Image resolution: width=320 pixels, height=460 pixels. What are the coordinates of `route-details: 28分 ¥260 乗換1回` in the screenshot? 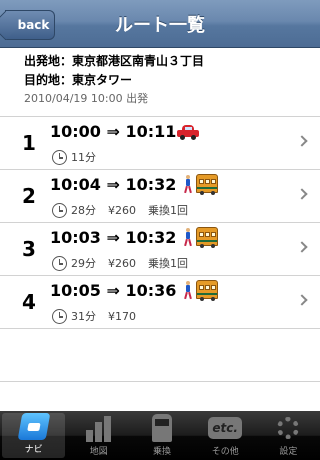 It's located at (120, 210).